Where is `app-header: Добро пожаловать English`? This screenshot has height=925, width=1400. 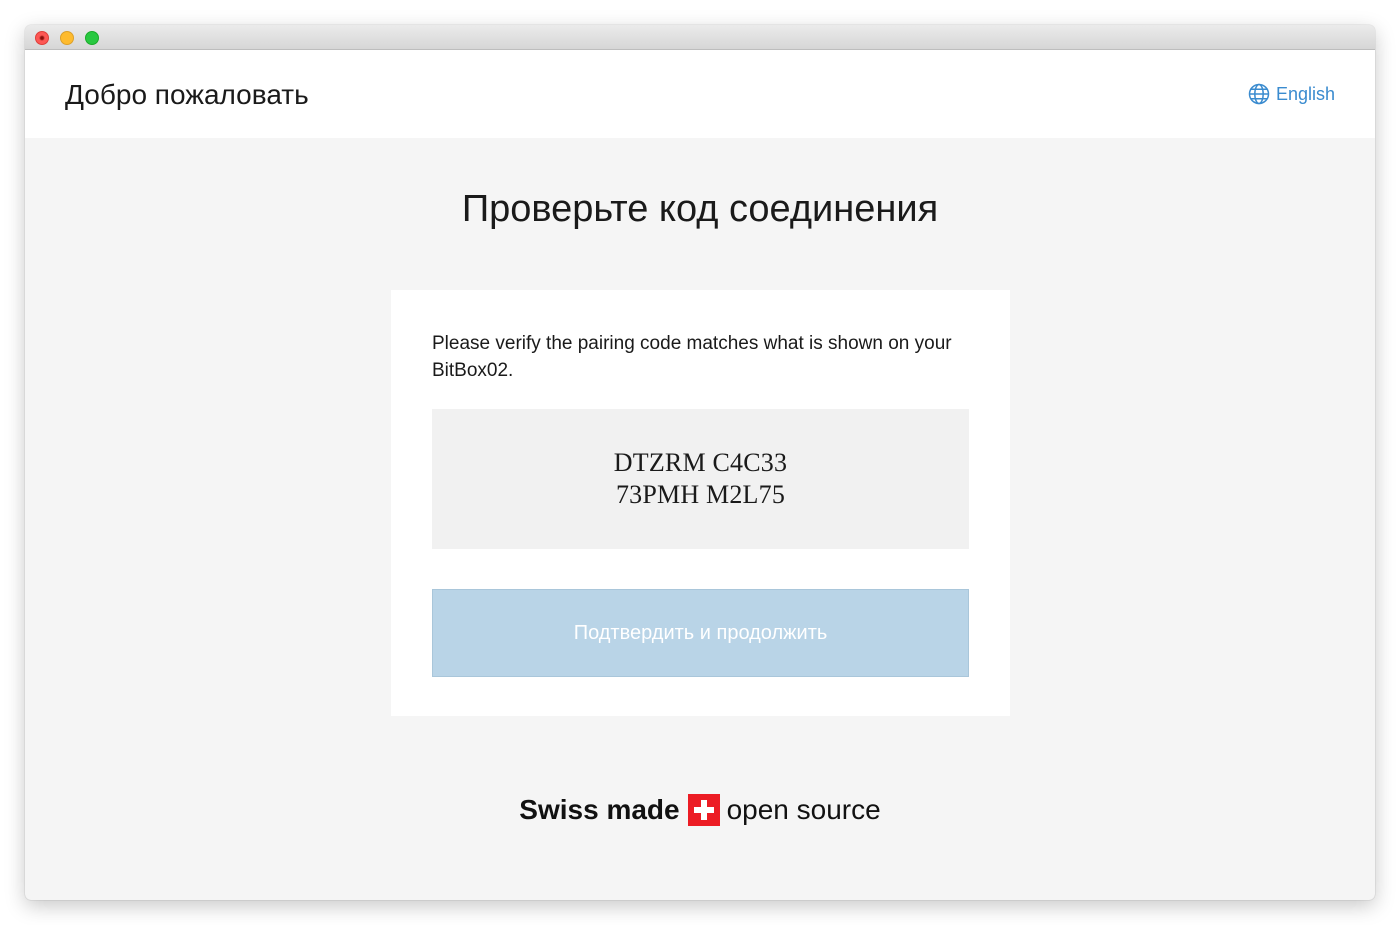
app-header: Добро пожаловать English is located at coordinates (700, 94).